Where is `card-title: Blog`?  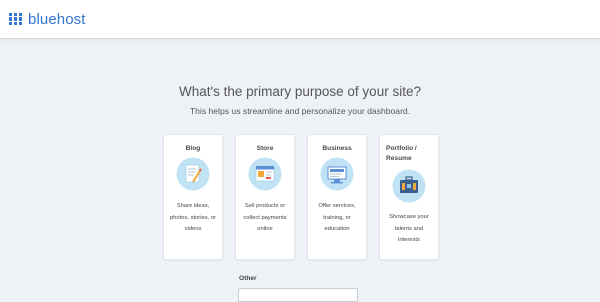 card-title: Blog is located at coordinates (193, 148).